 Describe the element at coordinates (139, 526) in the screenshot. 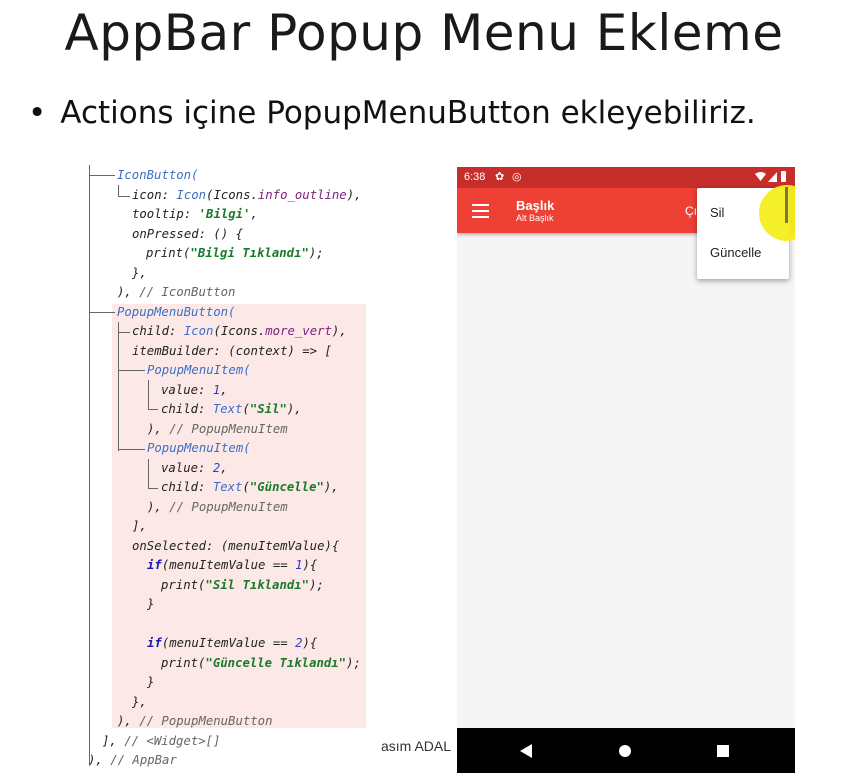

I see `code-line: ],` at that location.